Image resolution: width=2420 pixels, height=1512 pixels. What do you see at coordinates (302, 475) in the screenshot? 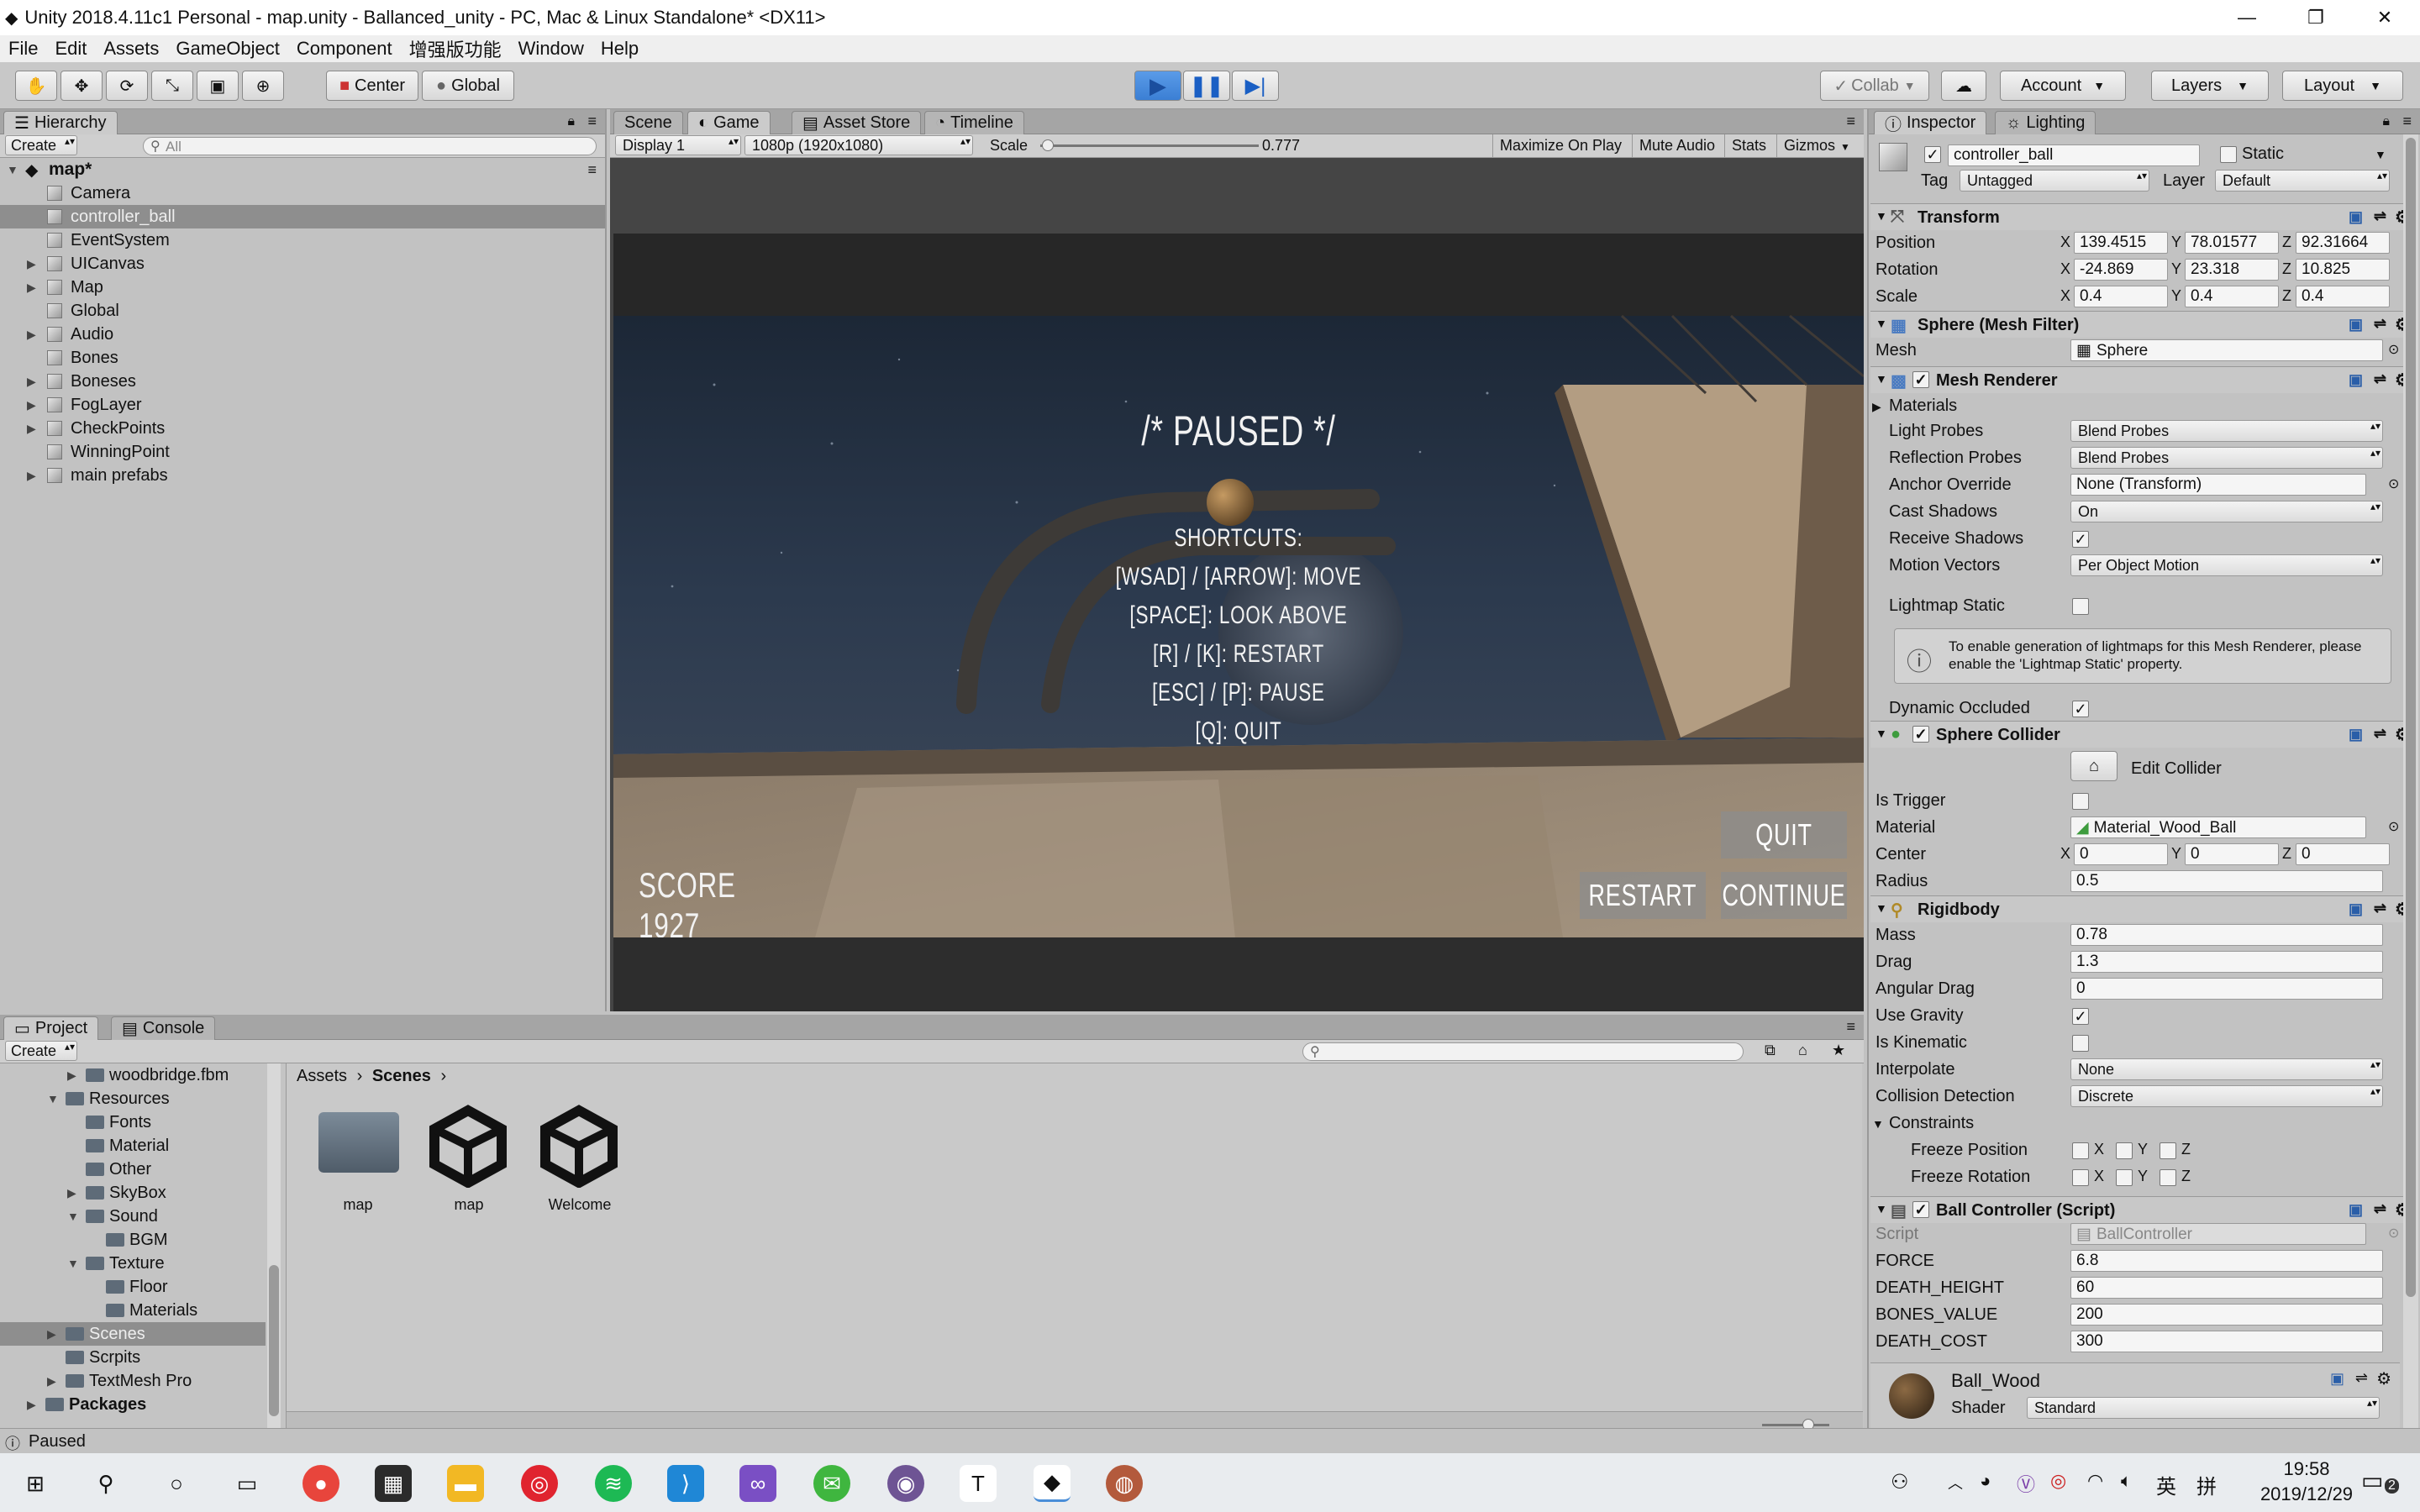
I see `hierarchy-item: ▶ main prefabs` at bounding box center [302, 475].